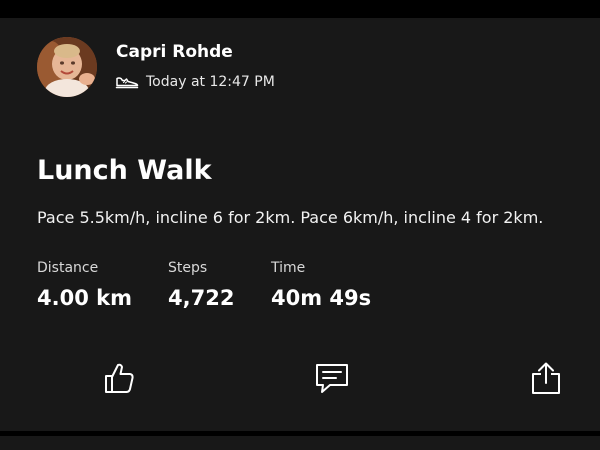  I want to click on stat-distance: Distance 4.00 km, so click(84, 285).